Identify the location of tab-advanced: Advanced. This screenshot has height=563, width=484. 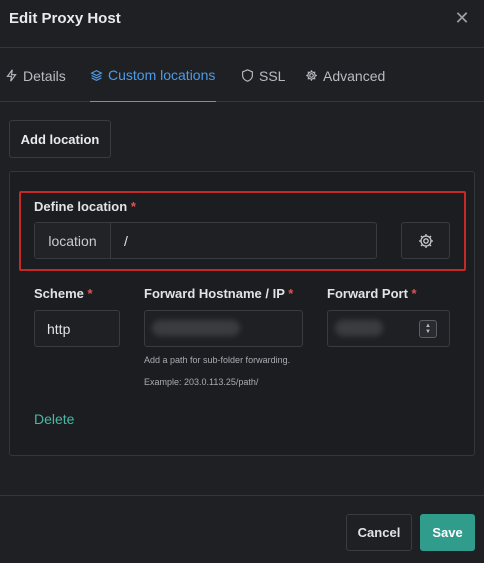
(345, 75).